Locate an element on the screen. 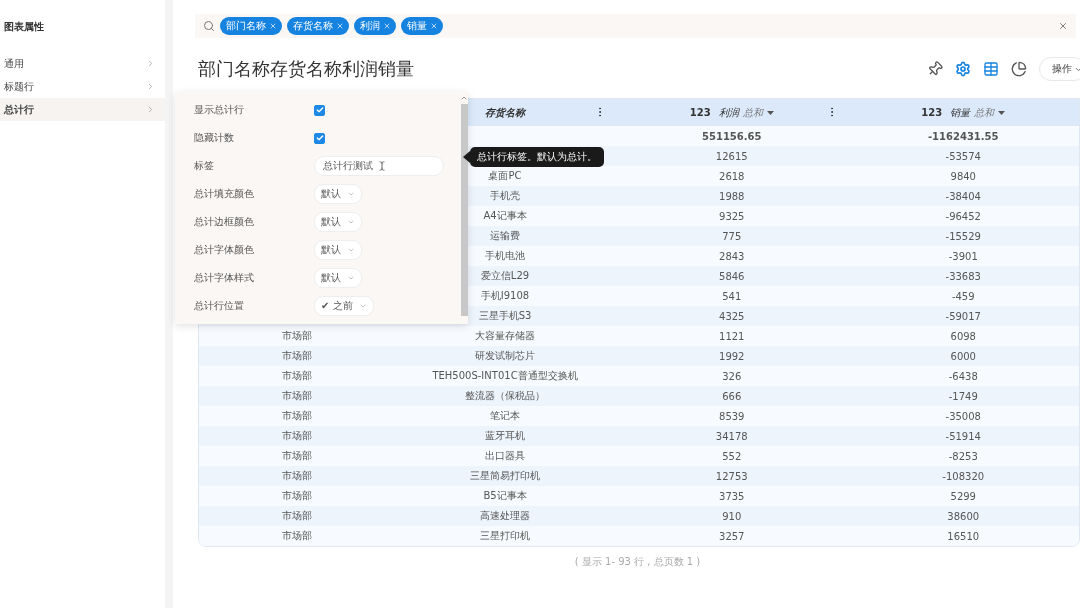 The height and width of the screenshot is (608, 1080). table-cell: 2618 is located at coordinates (732, 176).